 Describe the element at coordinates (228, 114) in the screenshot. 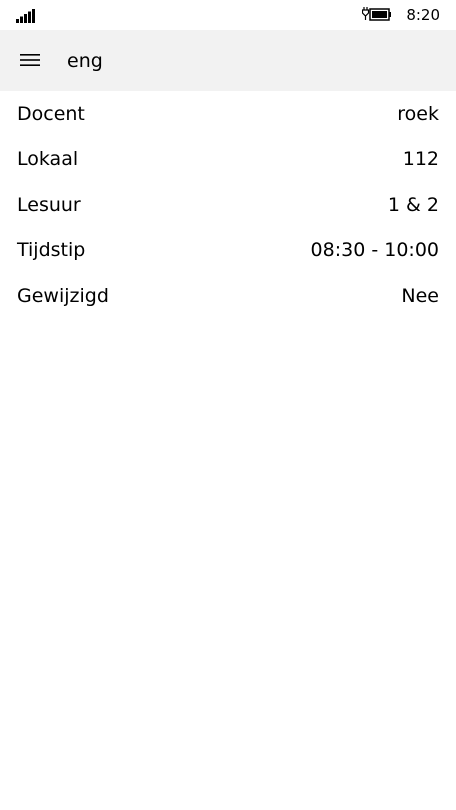

I see `detail-row-docent: Docent roek` at that location.